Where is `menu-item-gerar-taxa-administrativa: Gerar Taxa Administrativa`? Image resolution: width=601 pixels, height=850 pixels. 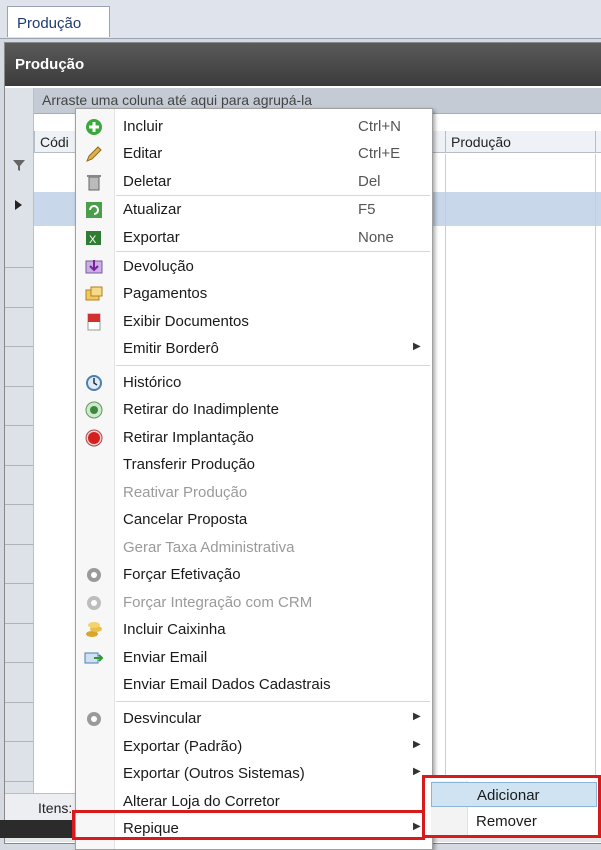
menu-item-gerar-taxa-administrativa: Gerar Taxa Administrativa is located at coordinates (253, 548).